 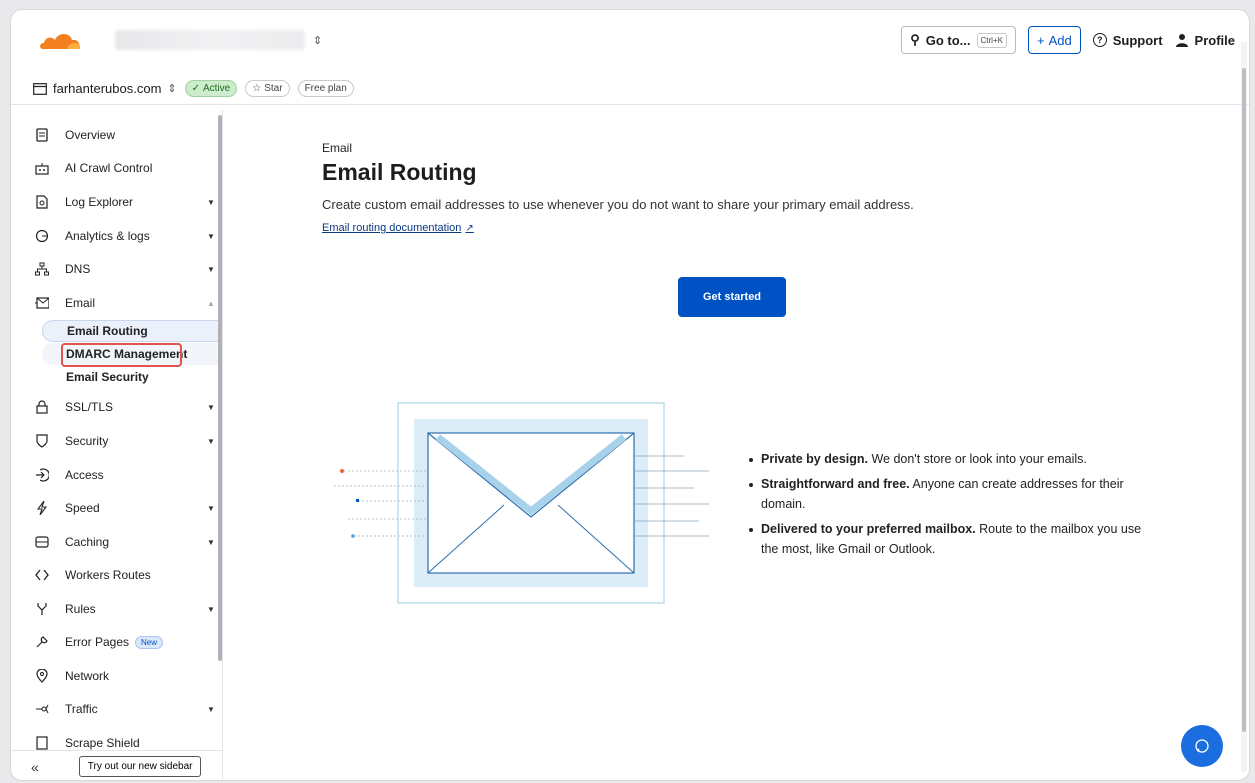 I want to click on bullet-bold: Delivered to your preferred mailbox., so click(x=868, y=529).